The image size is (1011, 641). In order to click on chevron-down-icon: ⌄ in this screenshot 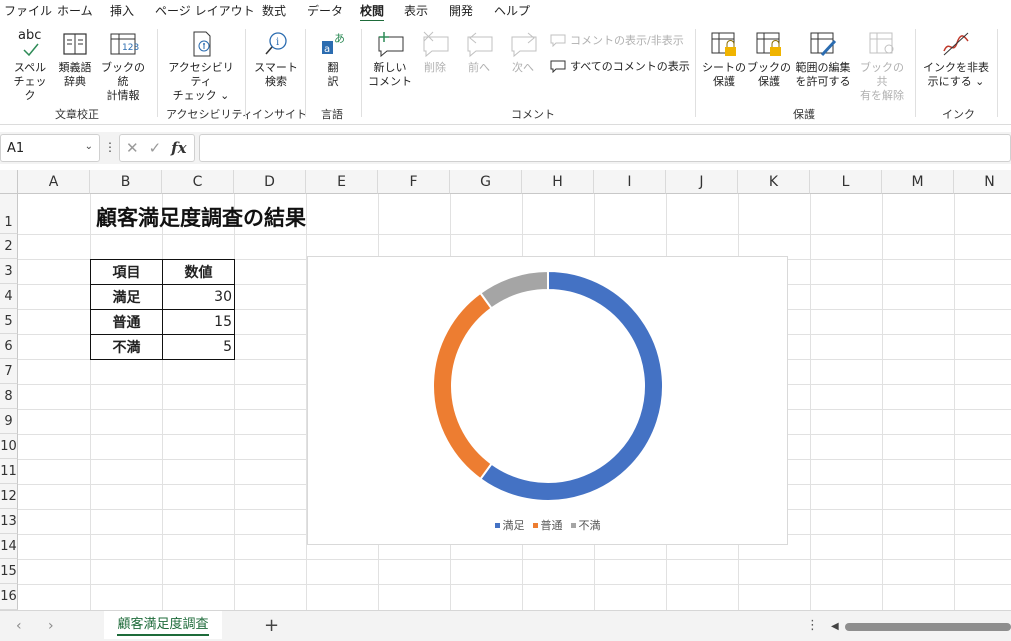, I will do `click(89, 146)`.